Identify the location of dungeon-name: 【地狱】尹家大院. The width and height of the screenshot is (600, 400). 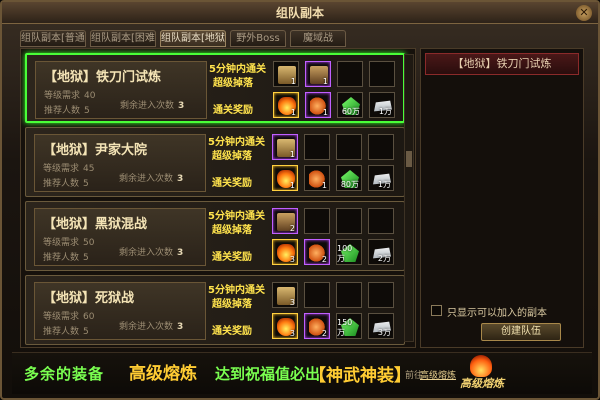
(95, 150).